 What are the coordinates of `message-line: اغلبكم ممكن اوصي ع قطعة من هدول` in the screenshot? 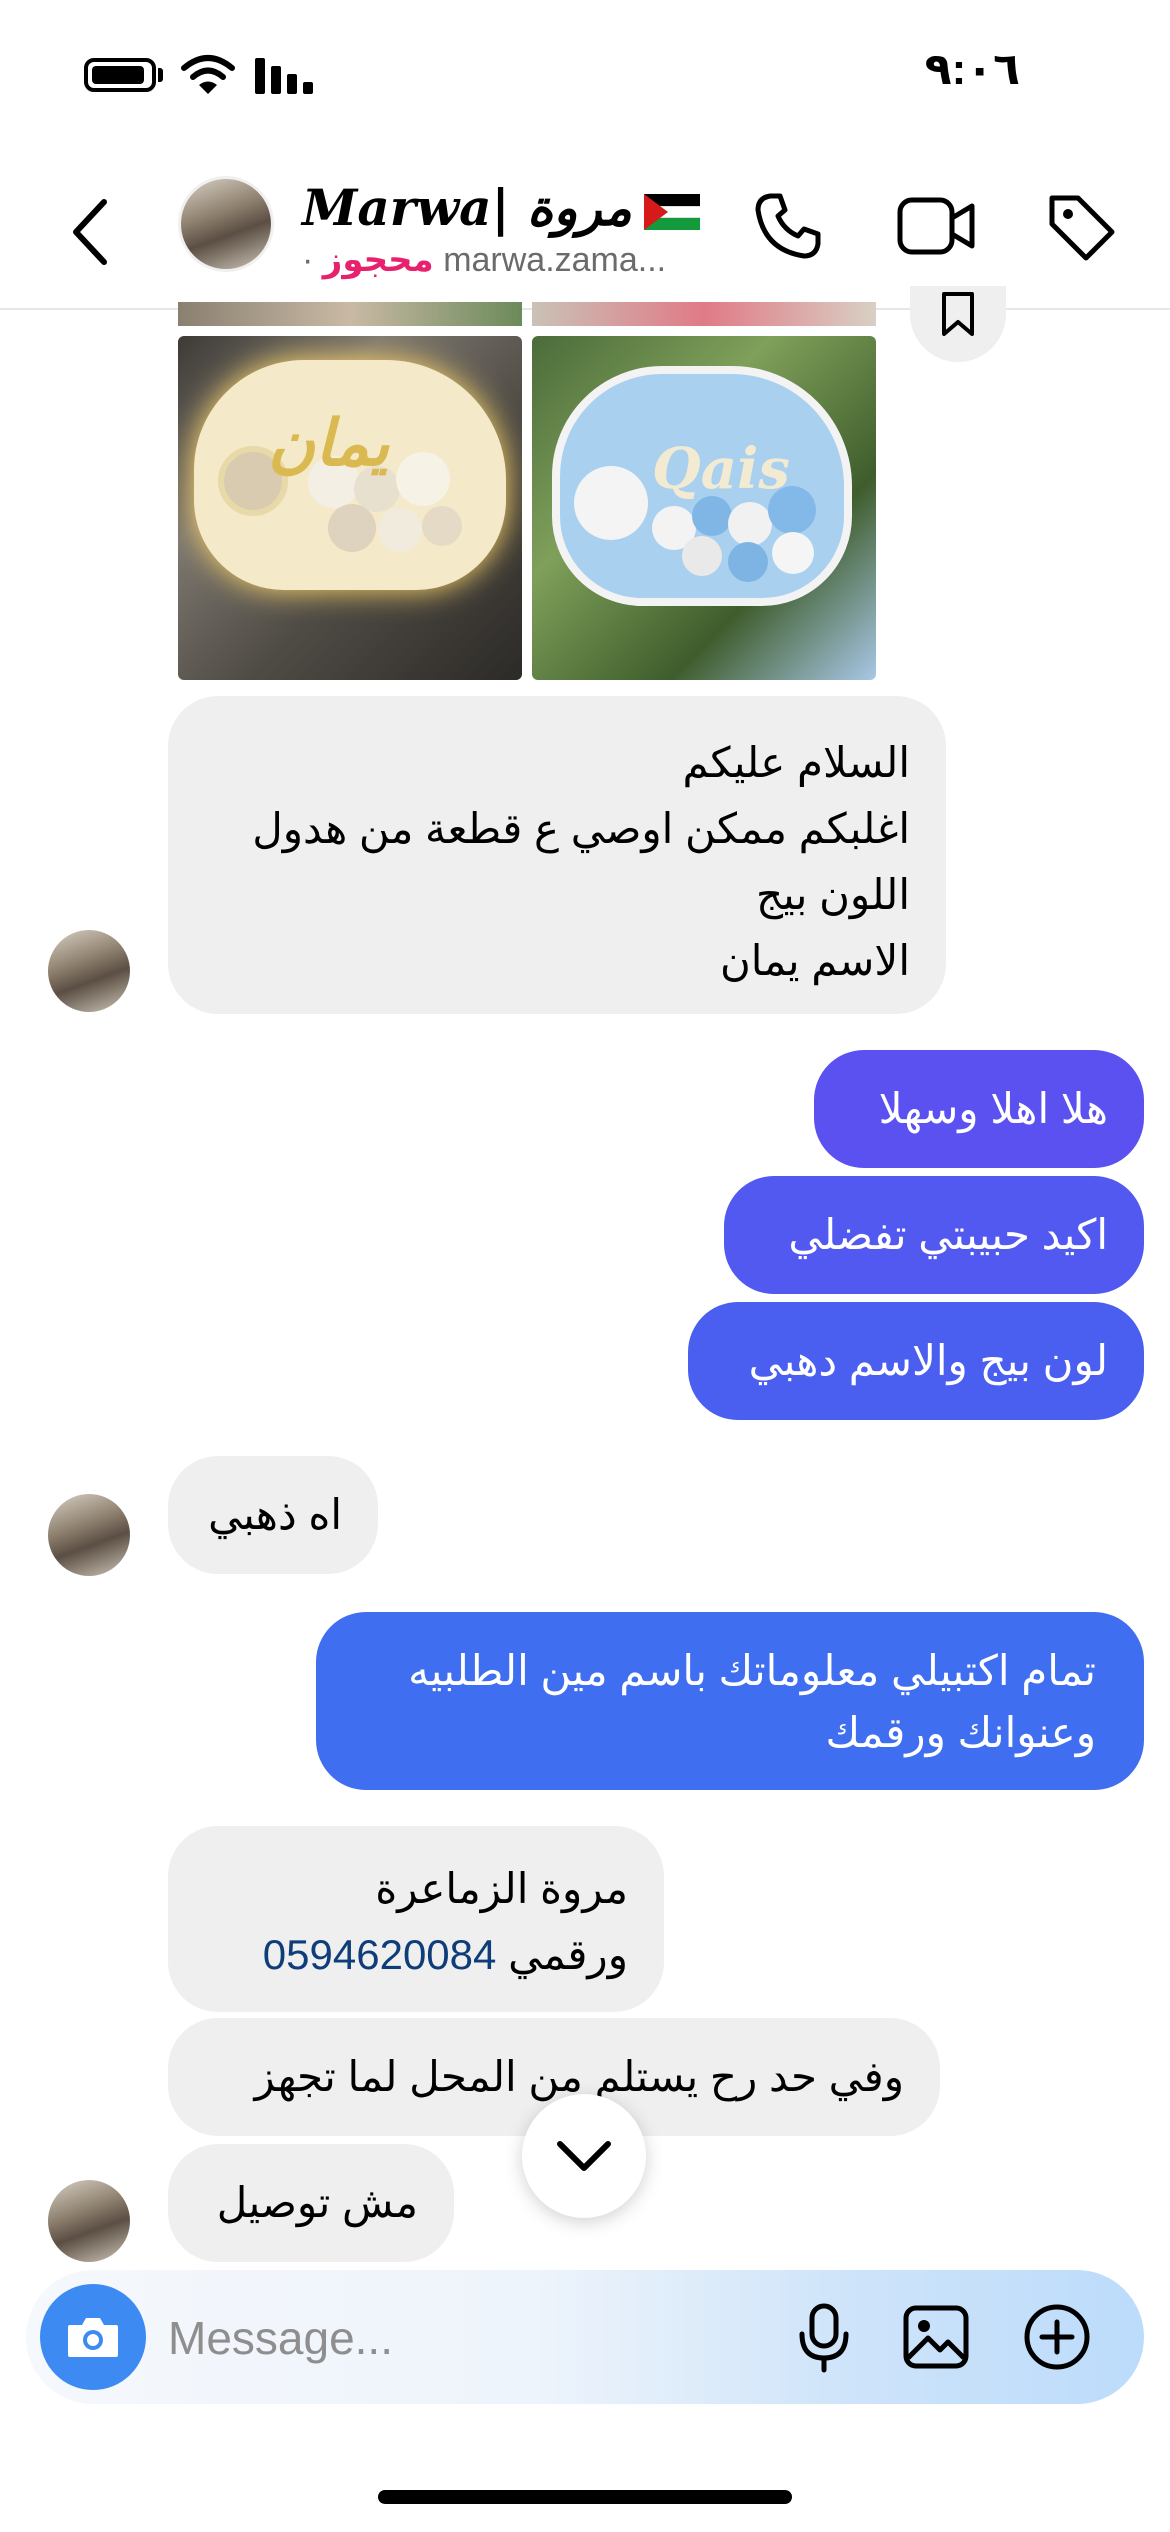 It's located at (581, 828).